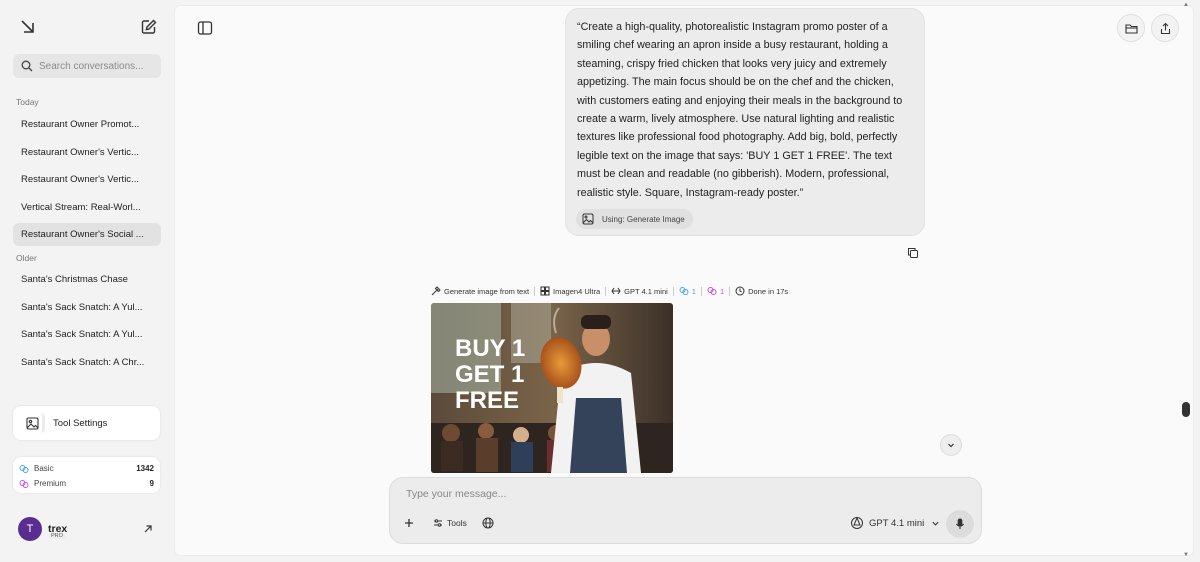 The height and width of the screenshot is (562, 1200). I want to click on meta-engine-label: Imagen4 Ultra, so click(577, 291).